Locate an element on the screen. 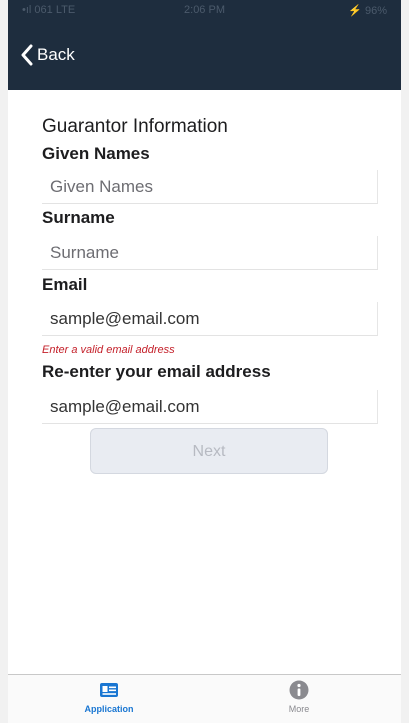 This screenshot has height=723, width=409. tab-bar: Application More is located at coordinates (204, 698).